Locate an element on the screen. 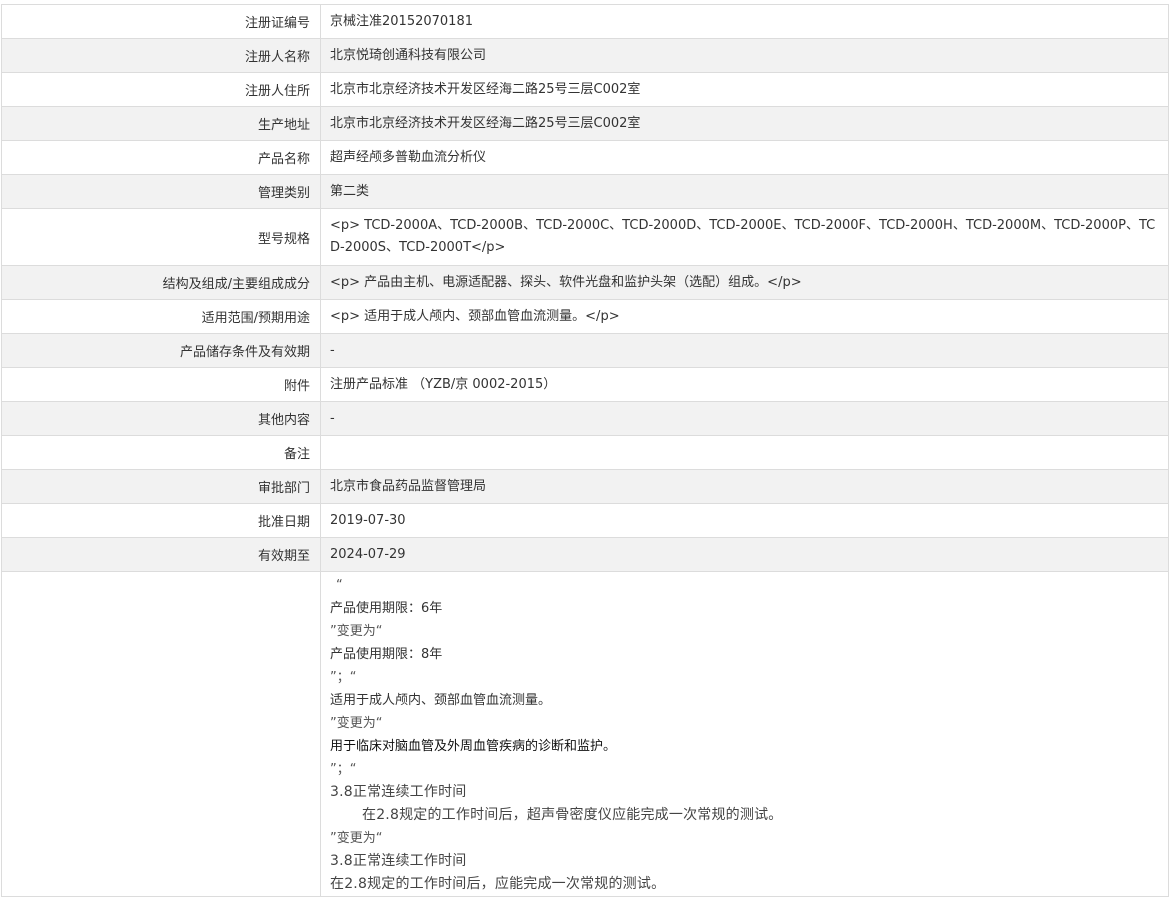 Image resolution: width=1172 pixels, height=913 pixels. field-label: 型号规格 is located at coordinates (161, 237).